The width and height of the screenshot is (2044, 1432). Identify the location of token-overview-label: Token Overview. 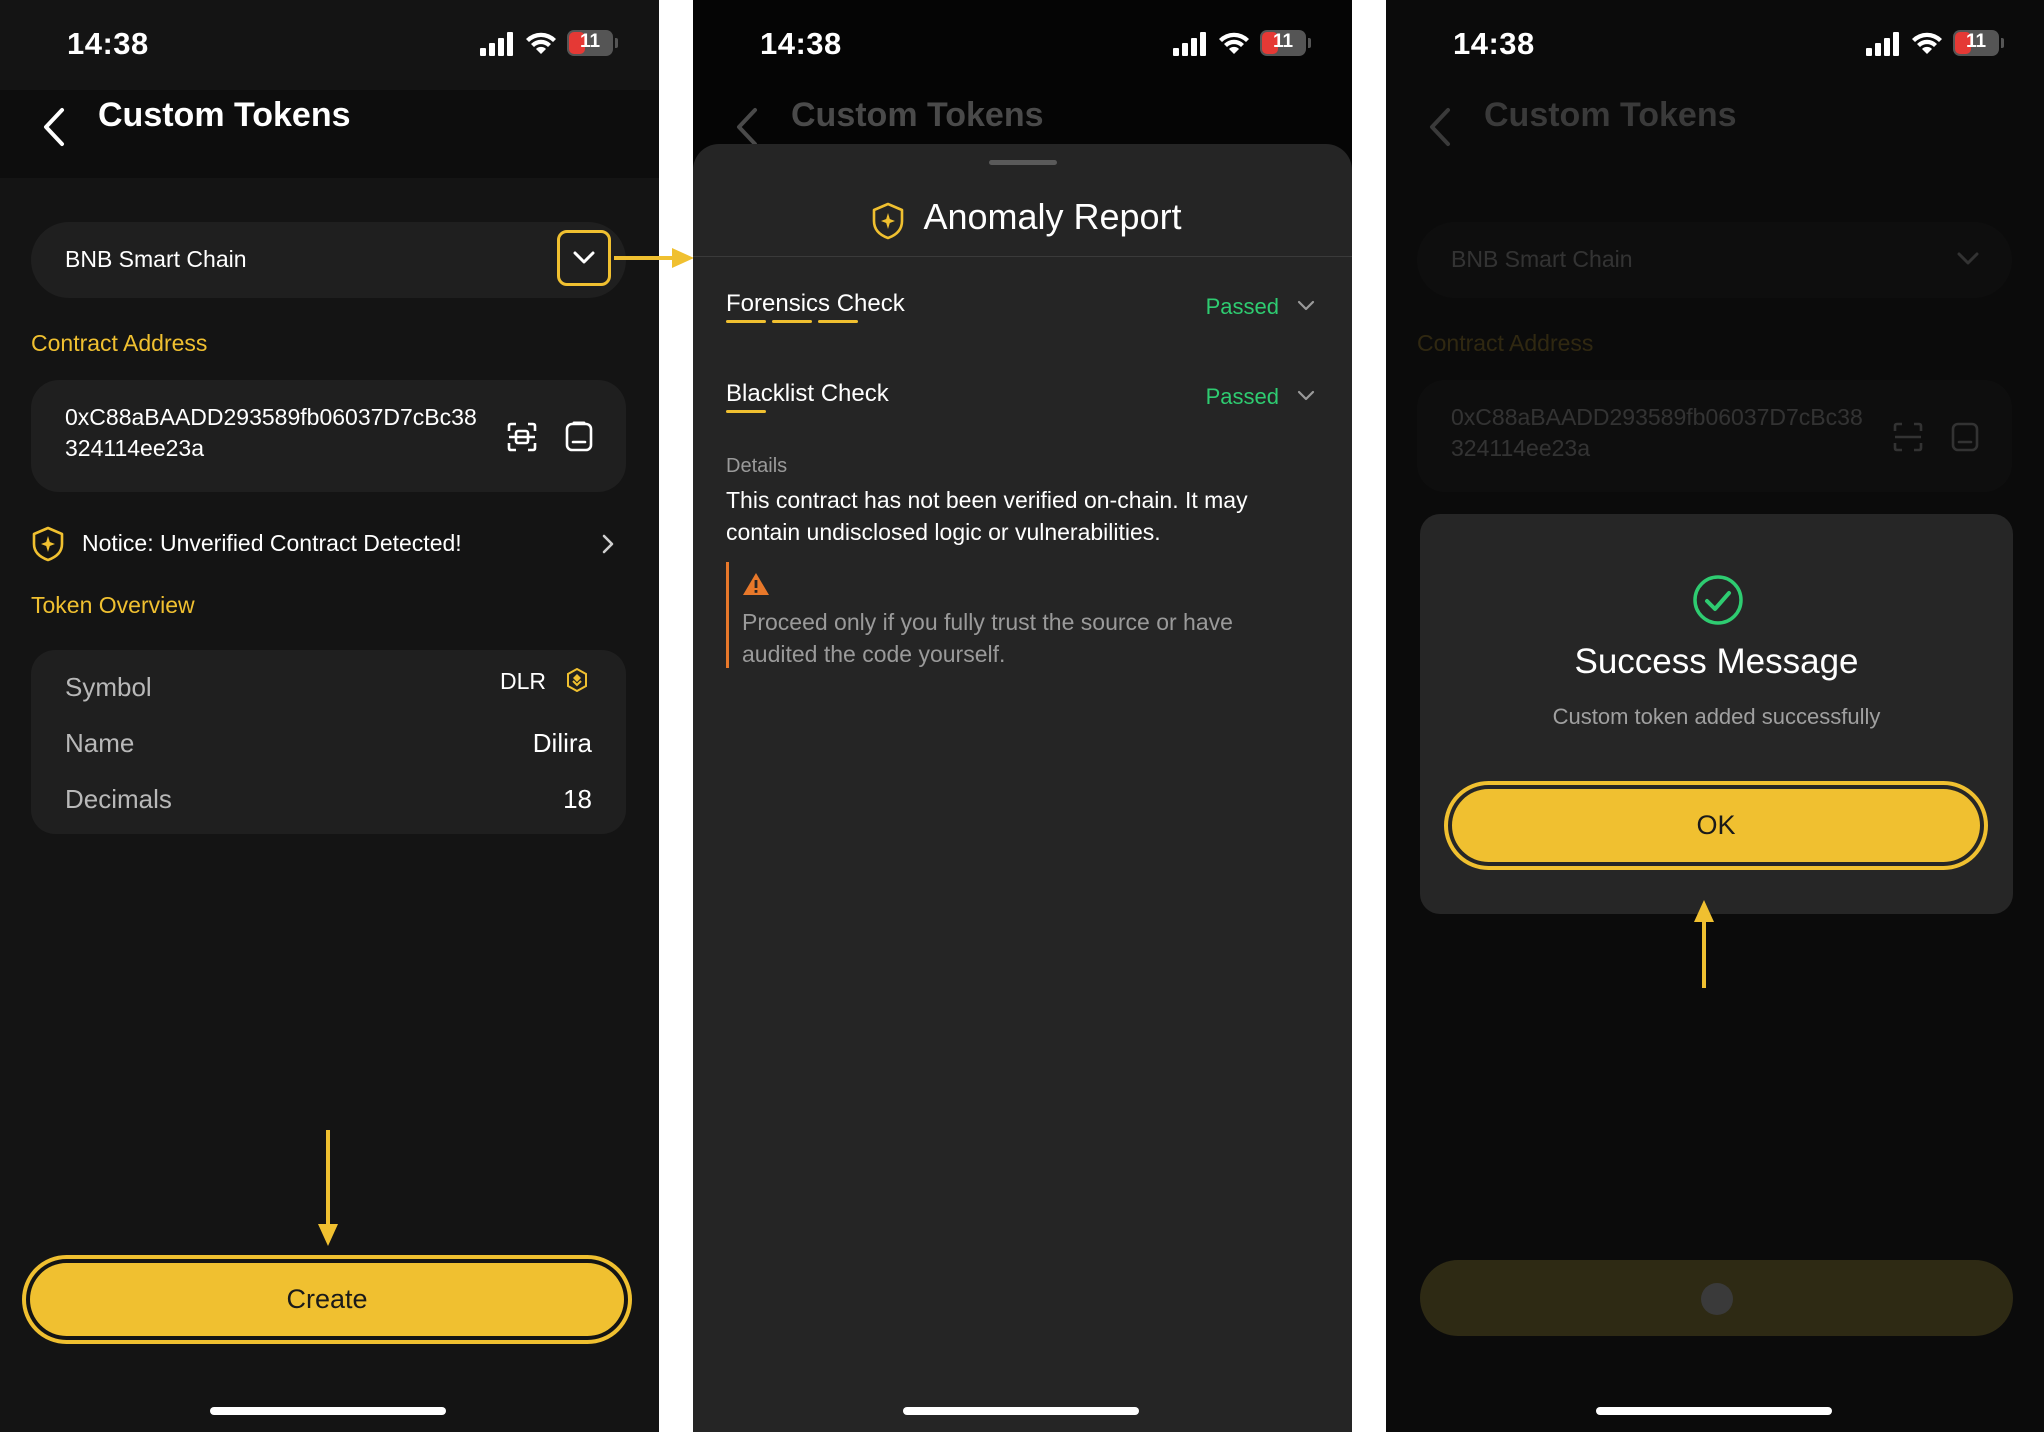
(113, 605).